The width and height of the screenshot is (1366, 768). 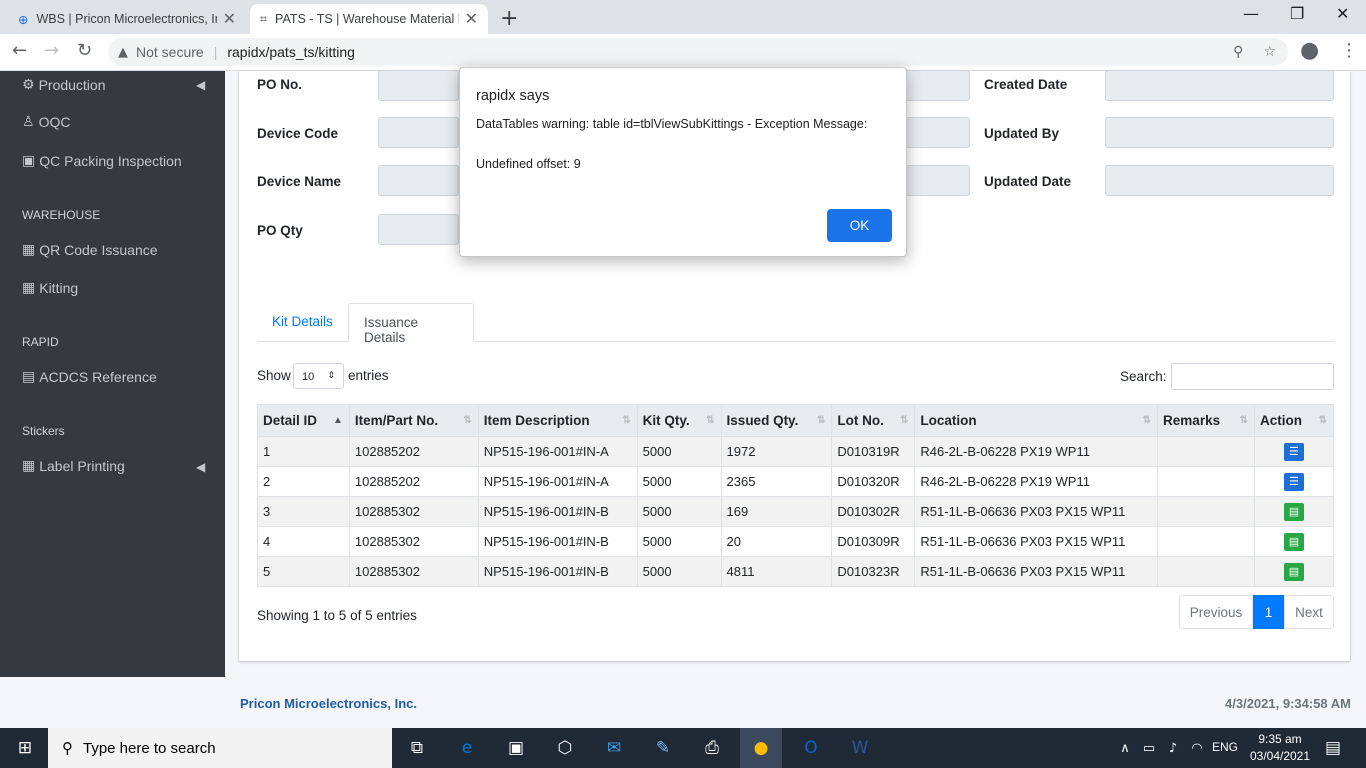 I want to click on restore-icon: ❐, so click(x=1297, y=13).